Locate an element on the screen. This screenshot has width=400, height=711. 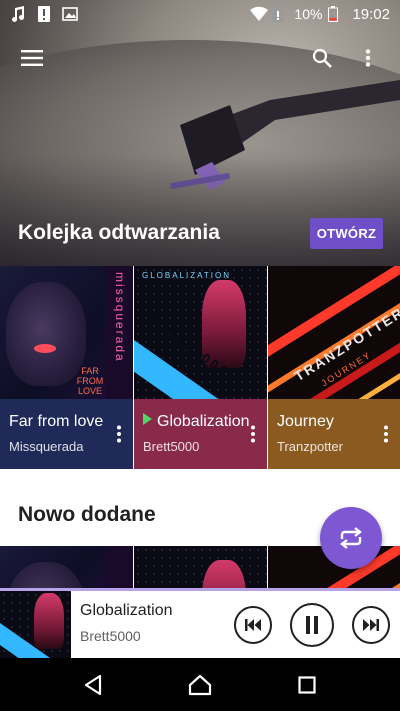
clock: 19:02 is located at coordinates (371, 14).